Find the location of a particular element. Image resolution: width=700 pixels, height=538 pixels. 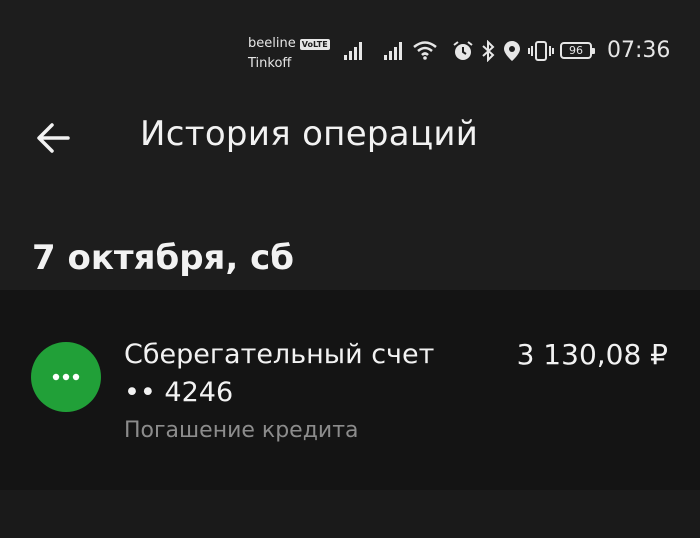

operation-name: Сберегательный счет •• 4246 is located at coordinates (279, 373).